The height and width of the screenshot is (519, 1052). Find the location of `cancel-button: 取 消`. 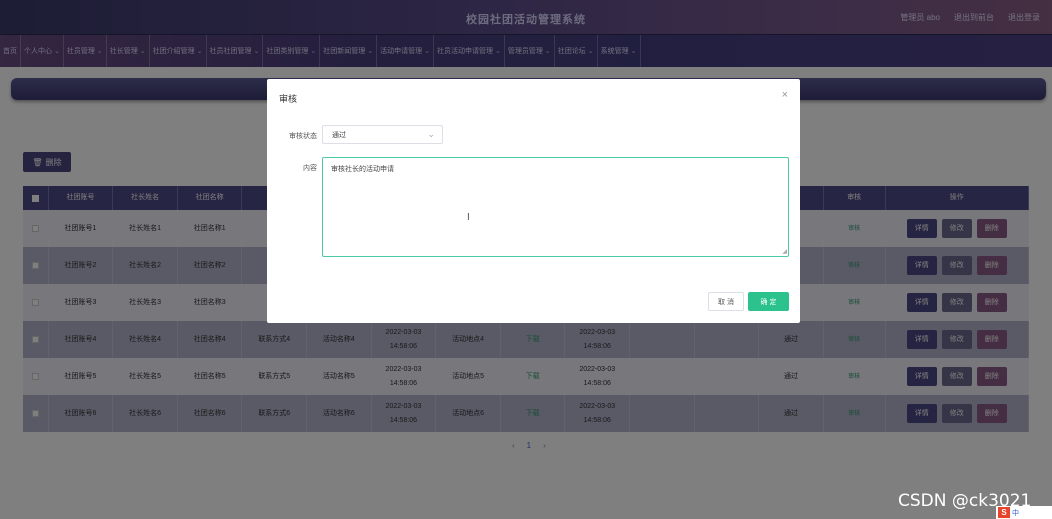

cancel-button: 取 消 is located at coordinates (726, 301).